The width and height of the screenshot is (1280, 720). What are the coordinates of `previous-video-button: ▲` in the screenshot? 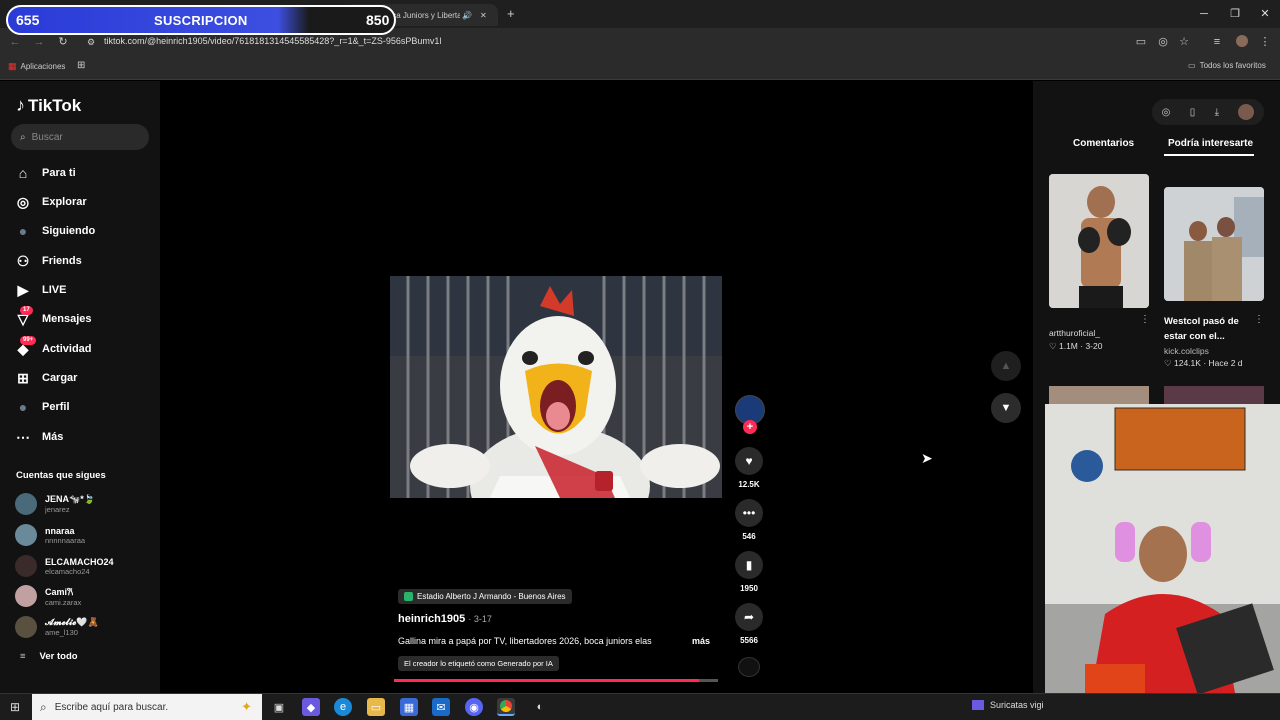 It's located at (1006, 366).